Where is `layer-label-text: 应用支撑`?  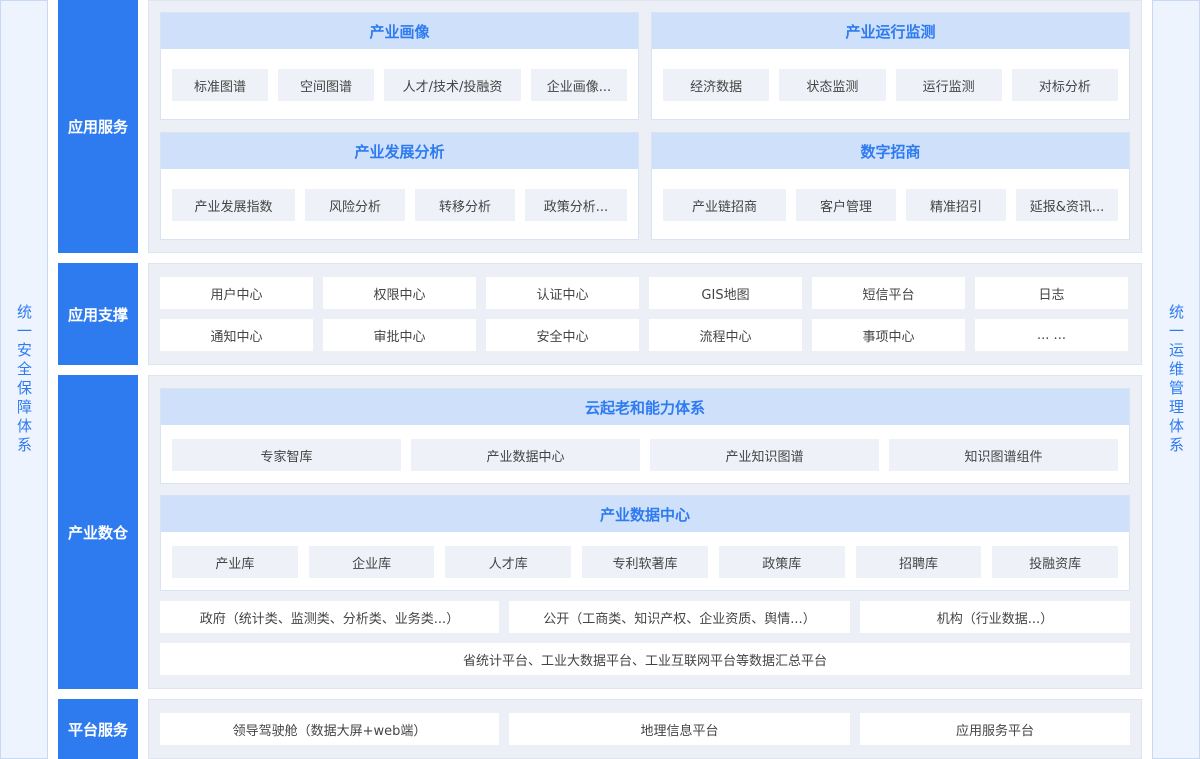 layer-label-text: 应用支撑 is located at coordinates (97, 314).